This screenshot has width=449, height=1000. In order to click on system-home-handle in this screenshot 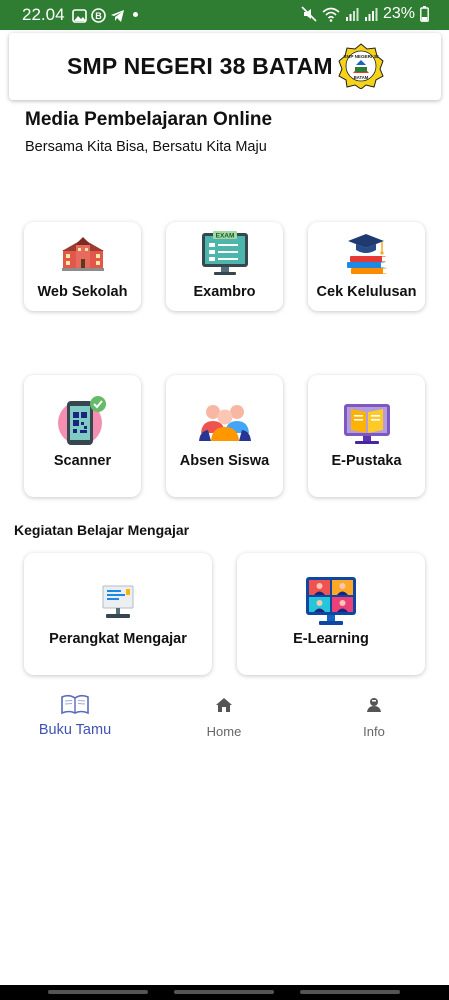, I will do `click(224, 992)`.